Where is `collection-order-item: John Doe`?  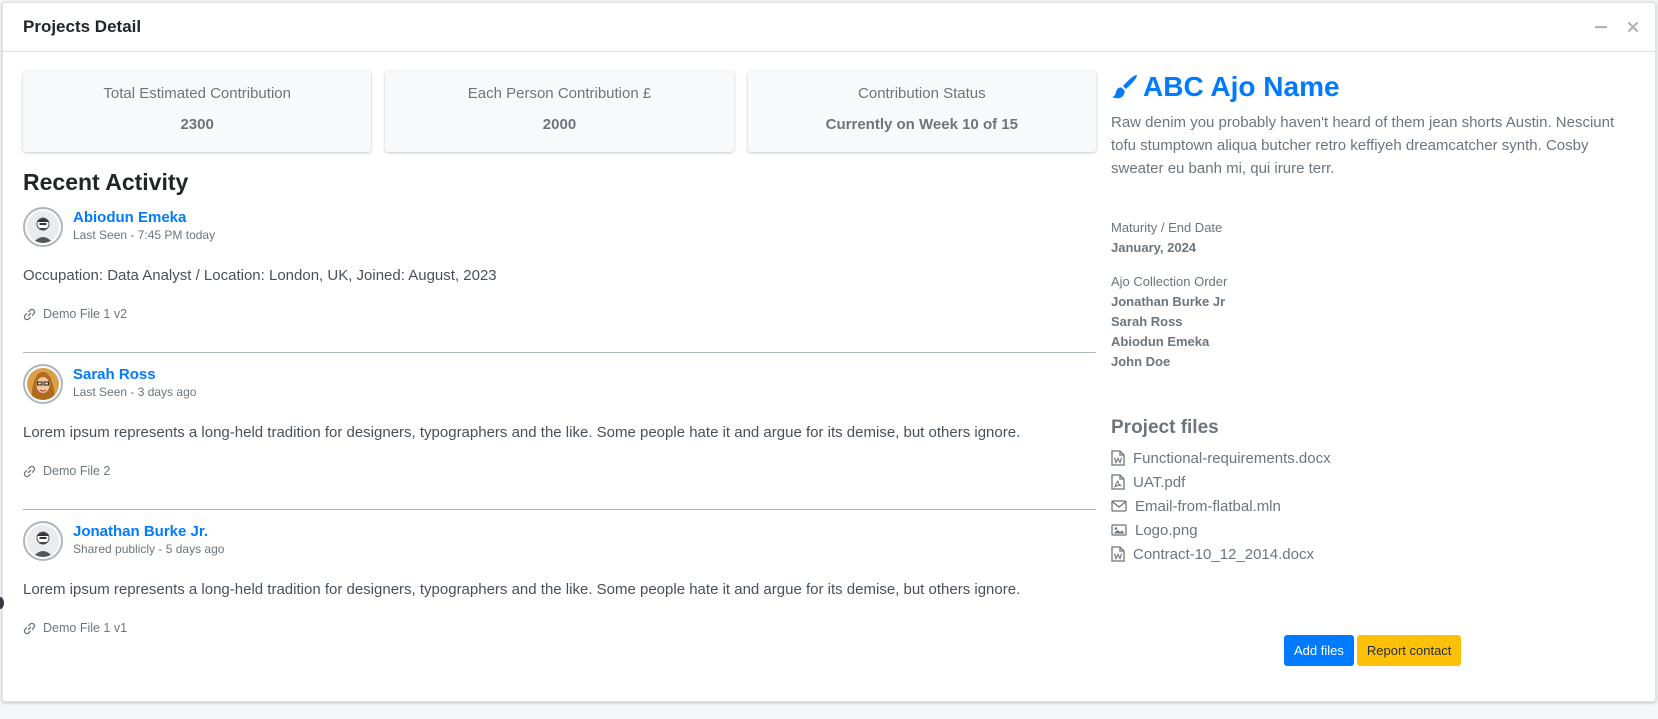
collection-order-item: John Doe is located at coordinates (1141, 361).